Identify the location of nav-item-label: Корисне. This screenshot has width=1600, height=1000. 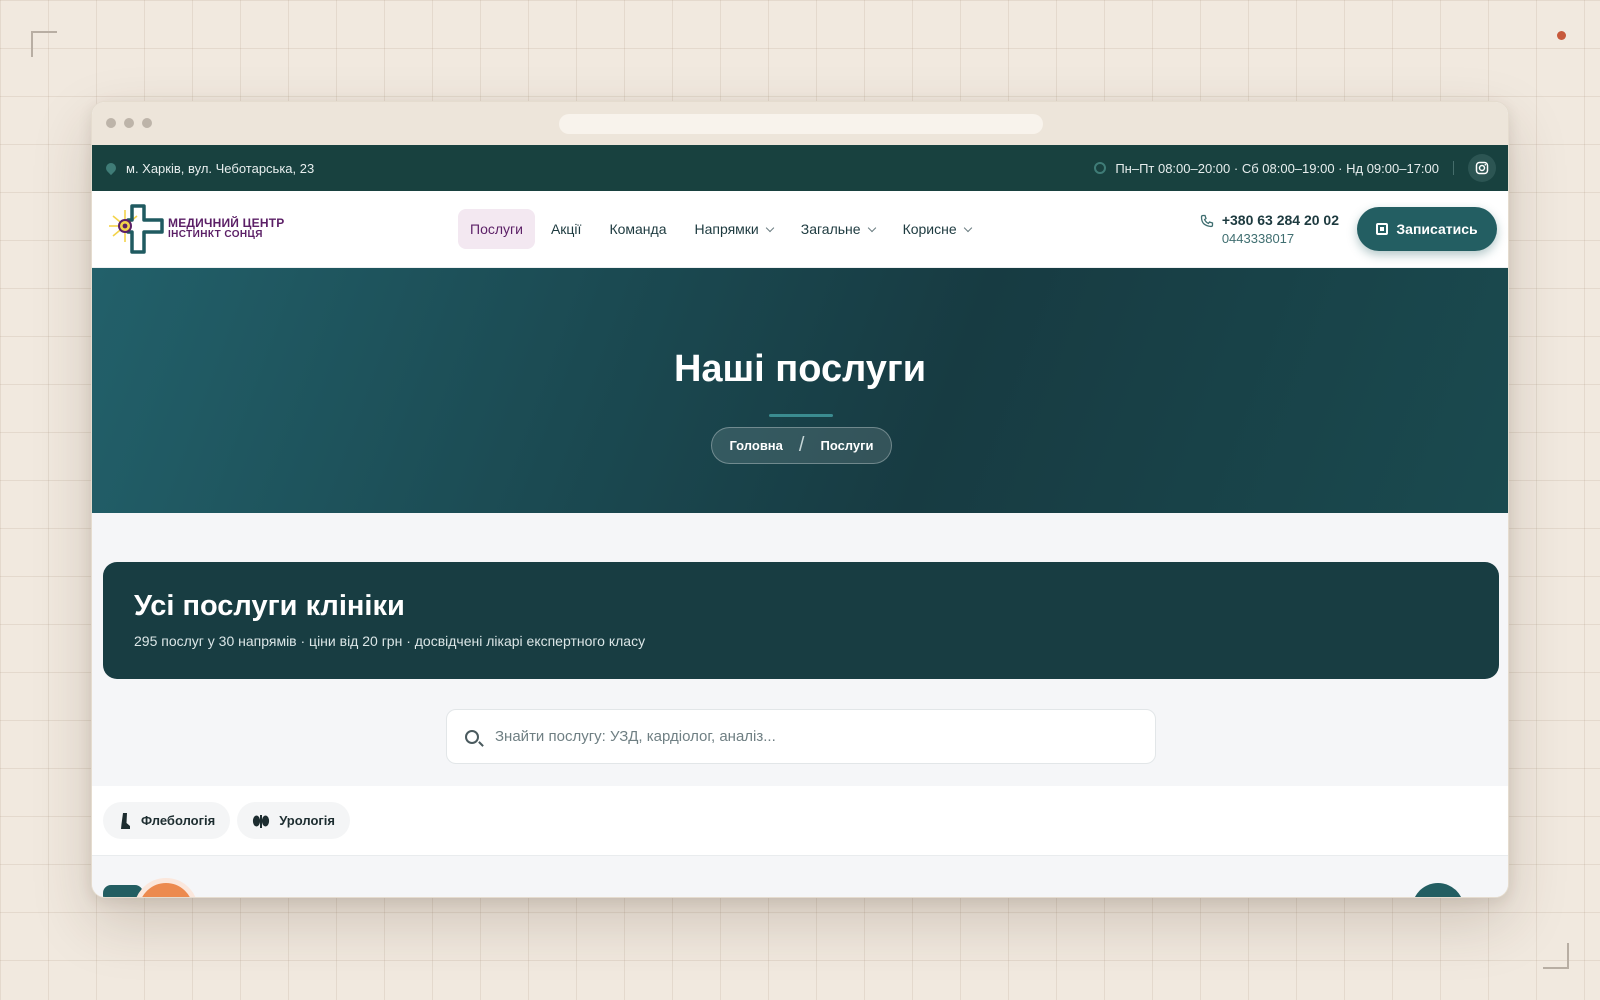
(929, 229).